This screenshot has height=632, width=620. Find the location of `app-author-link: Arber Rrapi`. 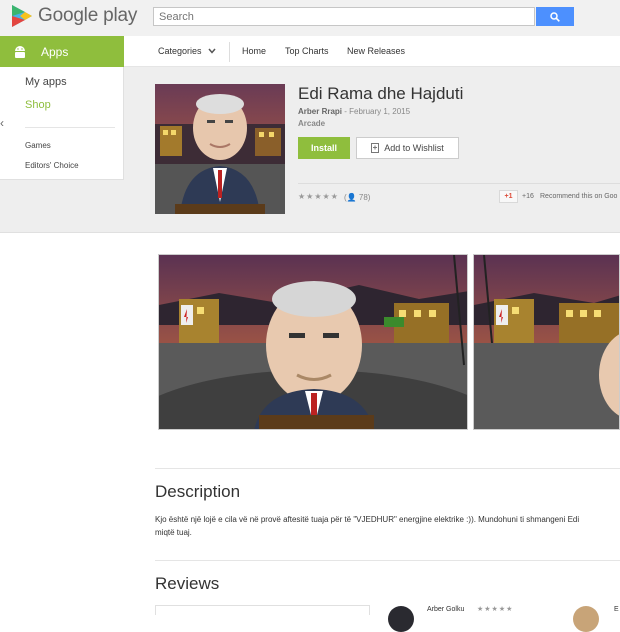

app-author-link: Arber Rrapi is located at coordinates (320, 111).